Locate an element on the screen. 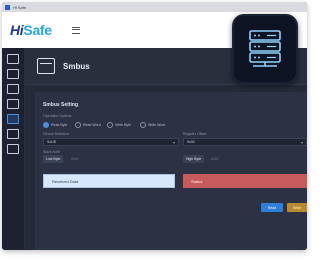 The width and height of the screenshot is (320, 260). logo-hi: Hi is located at coordinates (17, 30).